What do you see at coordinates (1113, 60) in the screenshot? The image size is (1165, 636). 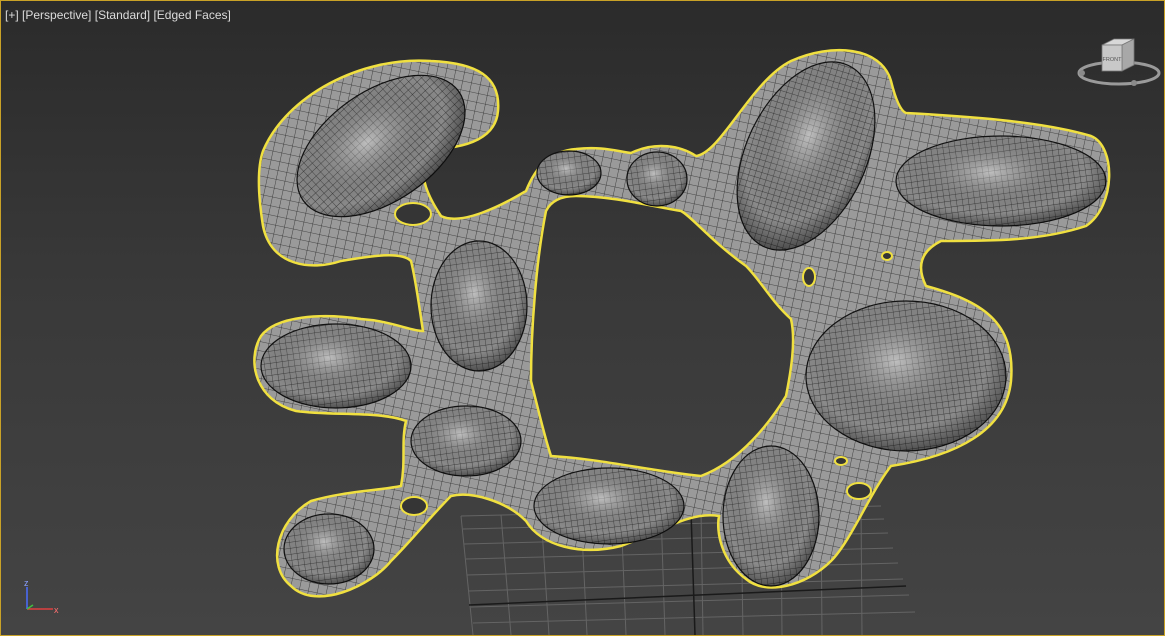 I see `viewcube-face-label: FRONT` at bounding box center [1113, 60].